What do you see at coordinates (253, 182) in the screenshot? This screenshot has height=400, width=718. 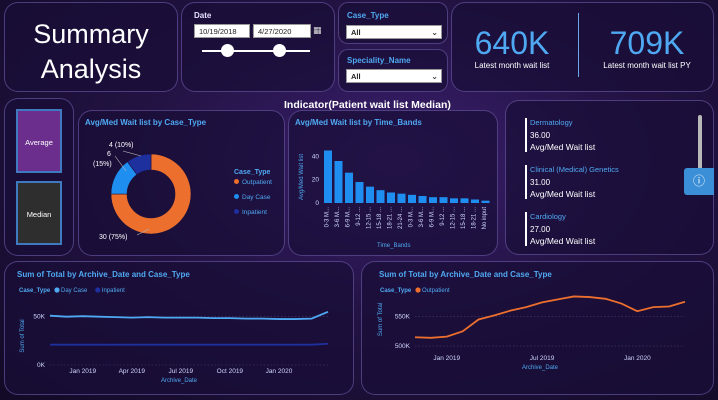 I see `legend-item: Outpatient` at bounding box center [253, 182].